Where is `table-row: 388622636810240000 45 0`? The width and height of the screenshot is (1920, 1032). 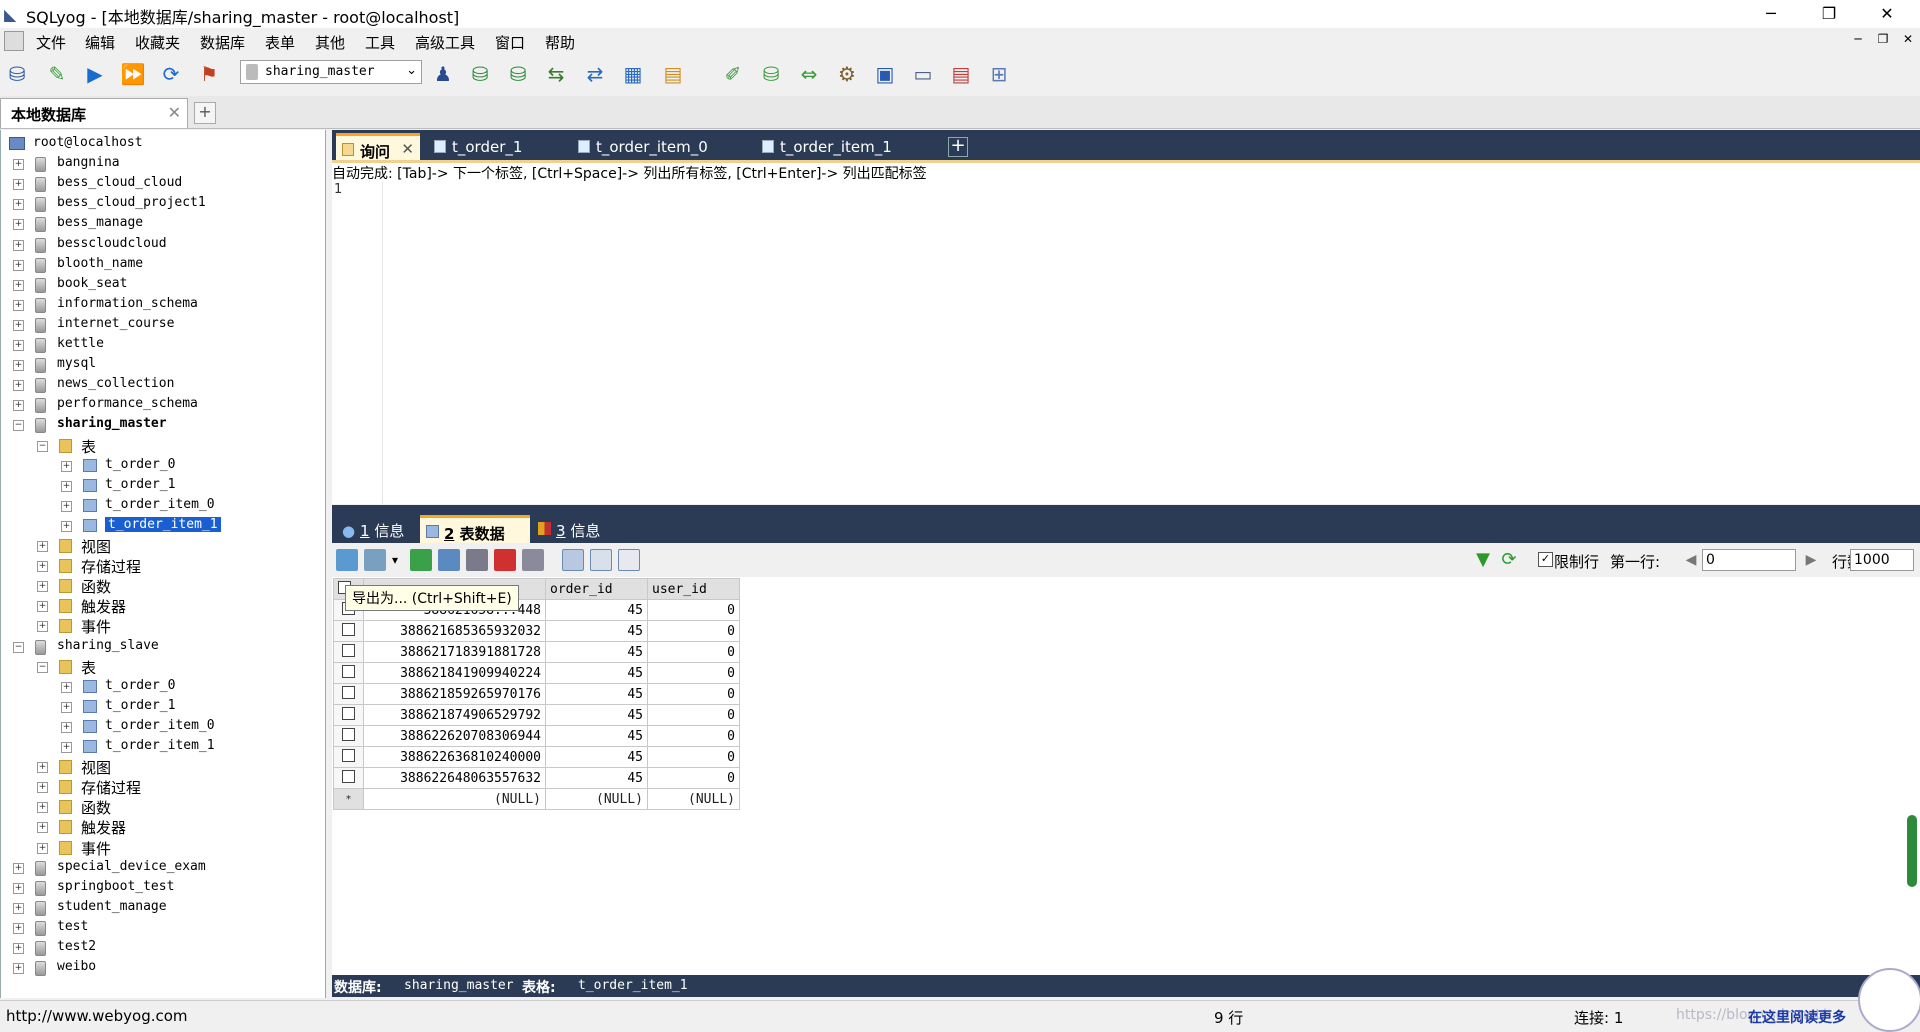 table-row: 388622636810240000 45 0 is located at coordinates (536, 757).